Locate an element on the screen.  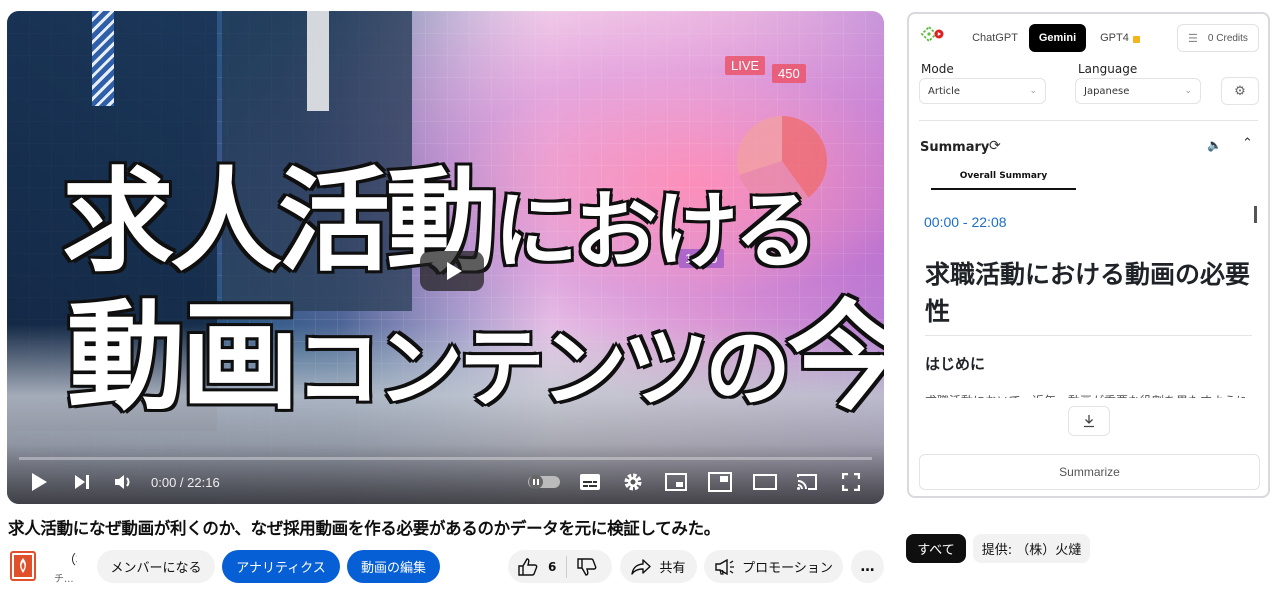
volume-button is located at coordinates (124, 482).